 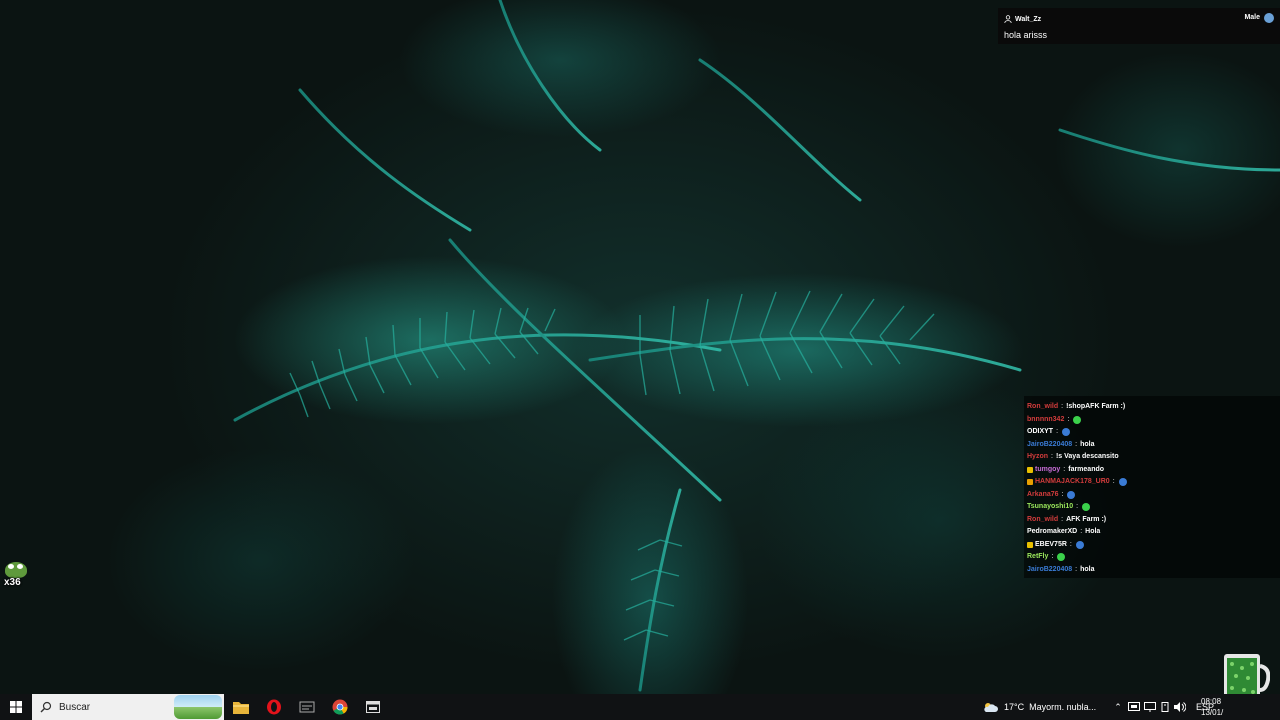 What do you see at coordinates (1211, 701) in the screenshot?
I see `clock-time: 08:08` at bounding box center [1211, 701].